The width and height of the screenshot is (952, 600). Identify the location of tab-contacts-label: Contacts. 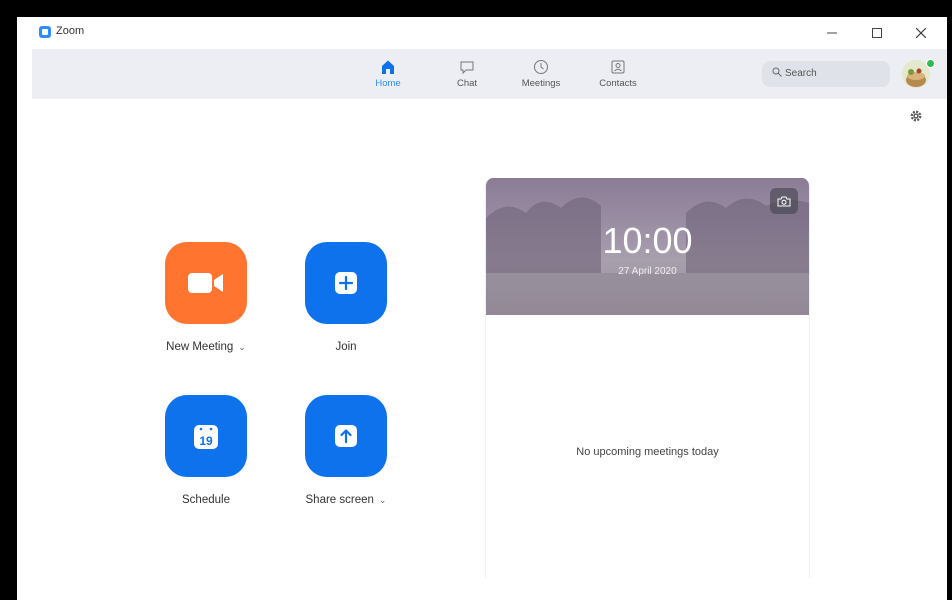
(618, 83).